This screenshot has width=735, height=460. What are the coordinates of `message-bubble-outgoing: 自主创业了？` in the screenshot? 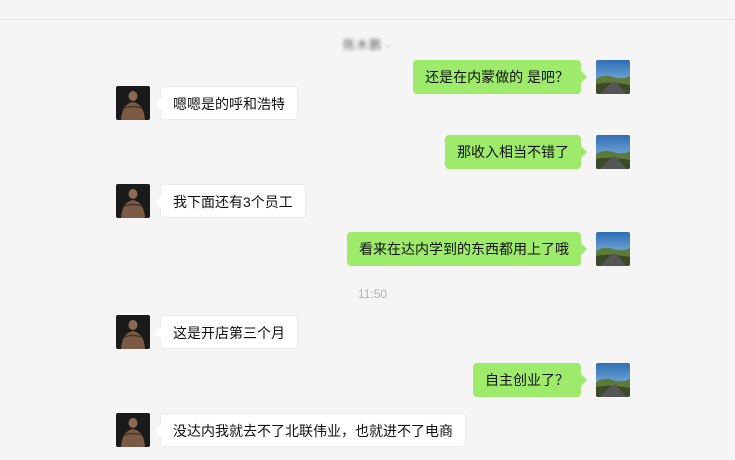 It's located at (530, 380).